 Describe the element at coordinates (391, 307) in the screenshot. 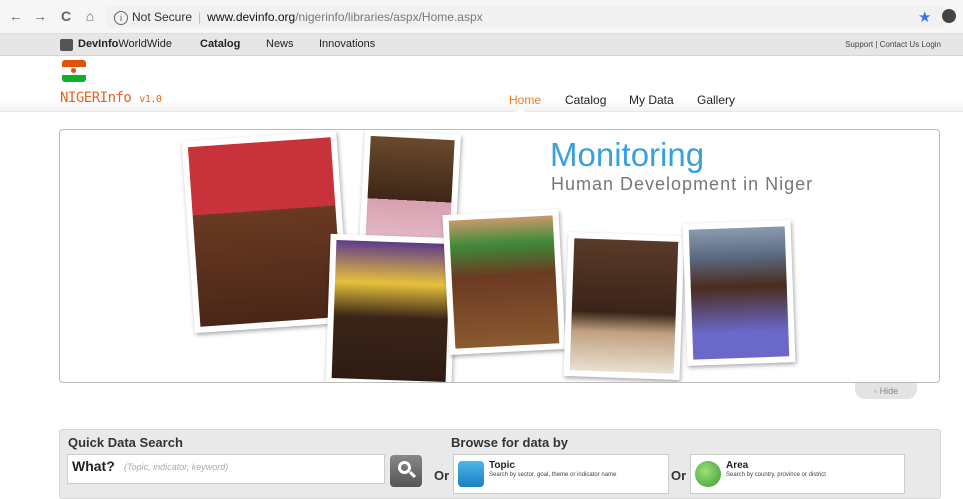

I see `photo-child-knit-hat` at that location.